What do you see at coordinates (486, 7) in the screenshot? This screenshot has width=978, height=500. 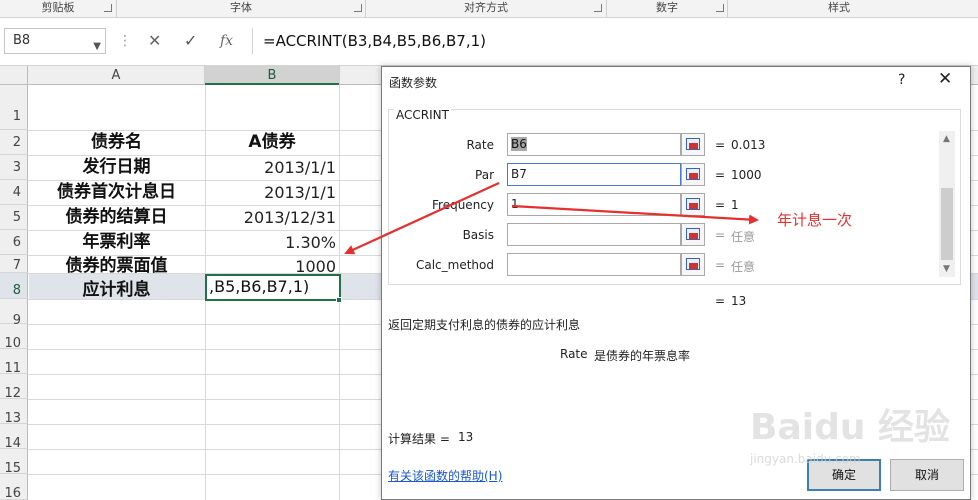 I see `ribbon-group-alignment: 对齐方式` at bounding box center [486, 7].